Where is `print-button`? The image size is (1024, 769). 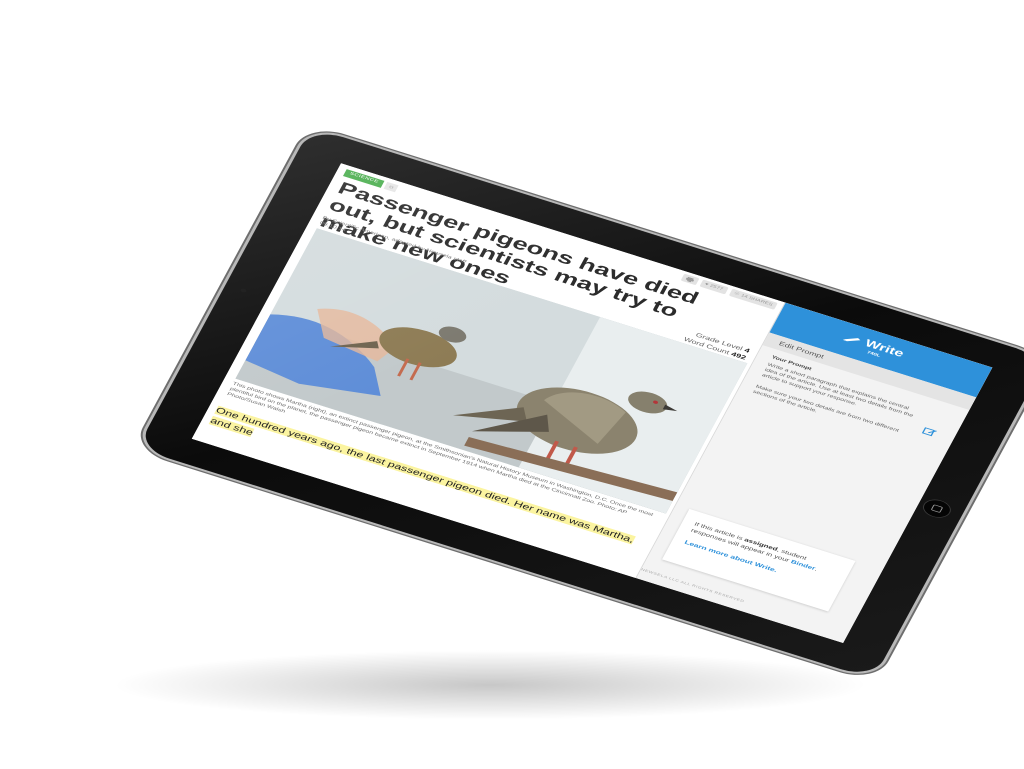 print-button is located at coordinates (690, 279).